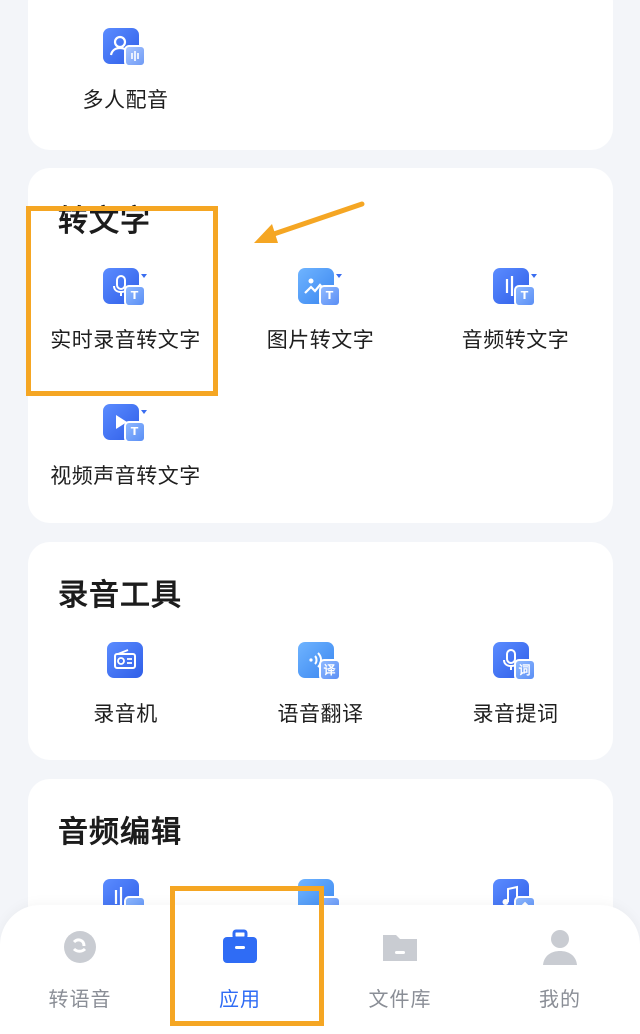  What do you see at coordinates (515, 311) in the screenshot?
I see `audio-to-text-tile: T 音频转文字` at bounding box center [515, 311].